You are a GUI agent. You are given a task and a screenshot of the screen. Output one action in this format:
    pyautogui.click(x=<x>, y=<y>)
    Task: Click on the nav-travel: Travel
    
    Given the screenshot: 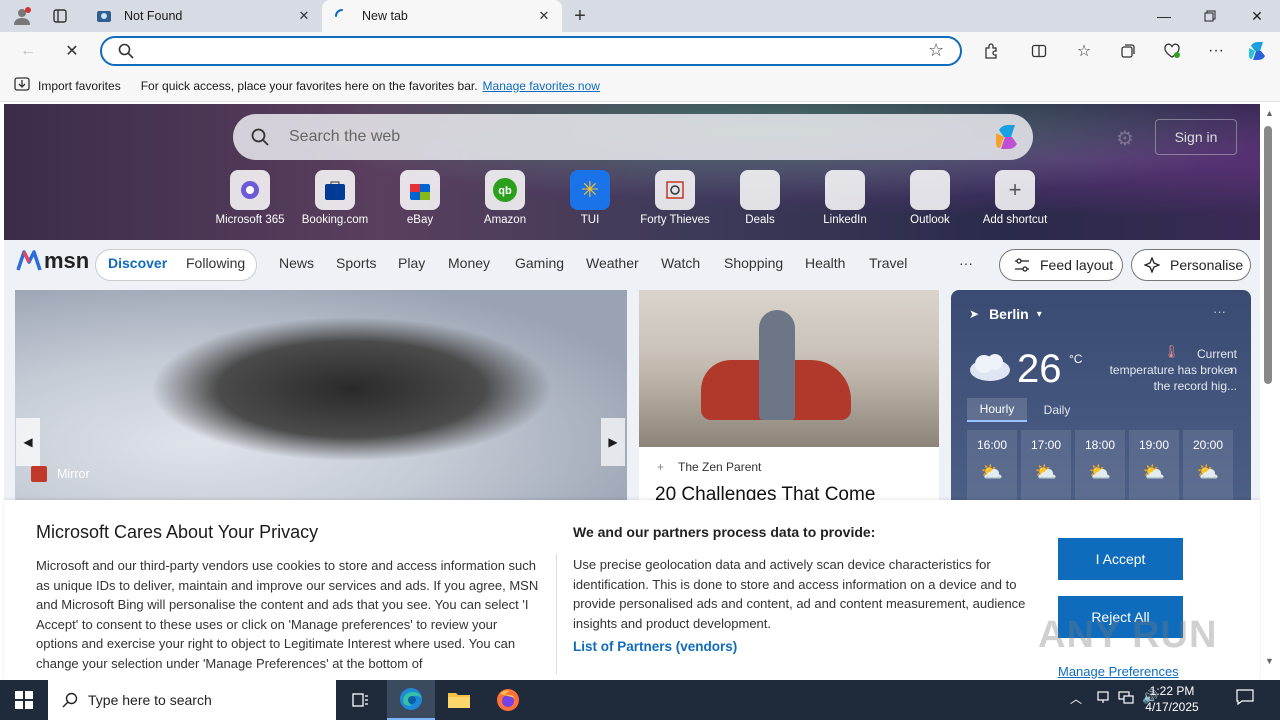 What is the action you would take?
    pyautogui.click(x=888, y=263)
    